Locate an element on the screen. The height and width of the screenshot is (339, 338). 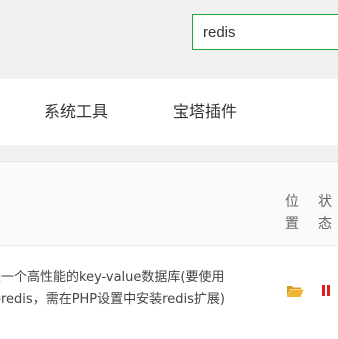
folder-icon is located at coordinates (295, 290).